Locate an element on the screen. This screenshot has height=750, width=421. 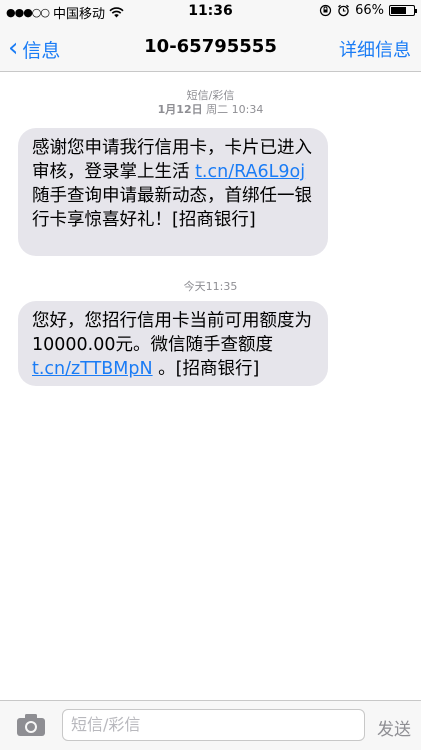
message-input: 短信/彩信 is located at coordinates (213, 725).